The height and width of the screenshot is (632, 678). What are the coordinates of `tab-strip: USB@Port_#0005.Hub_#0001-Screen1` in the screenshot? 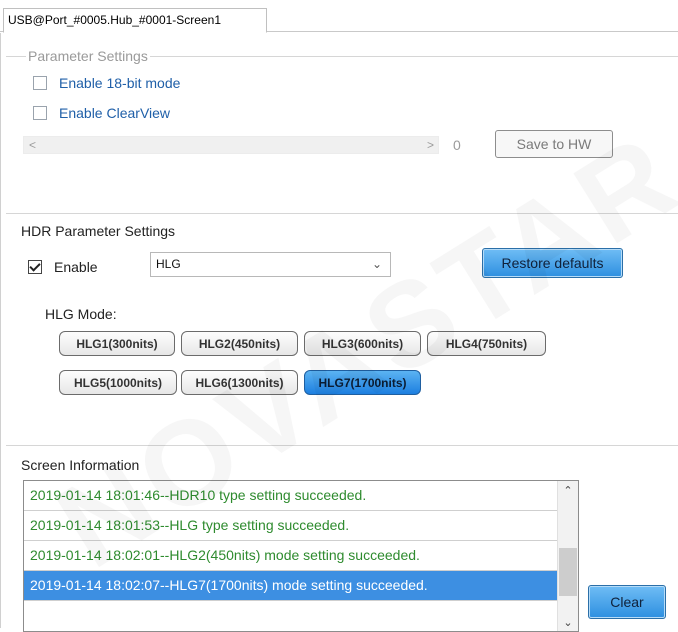 It's located at (339, 16).